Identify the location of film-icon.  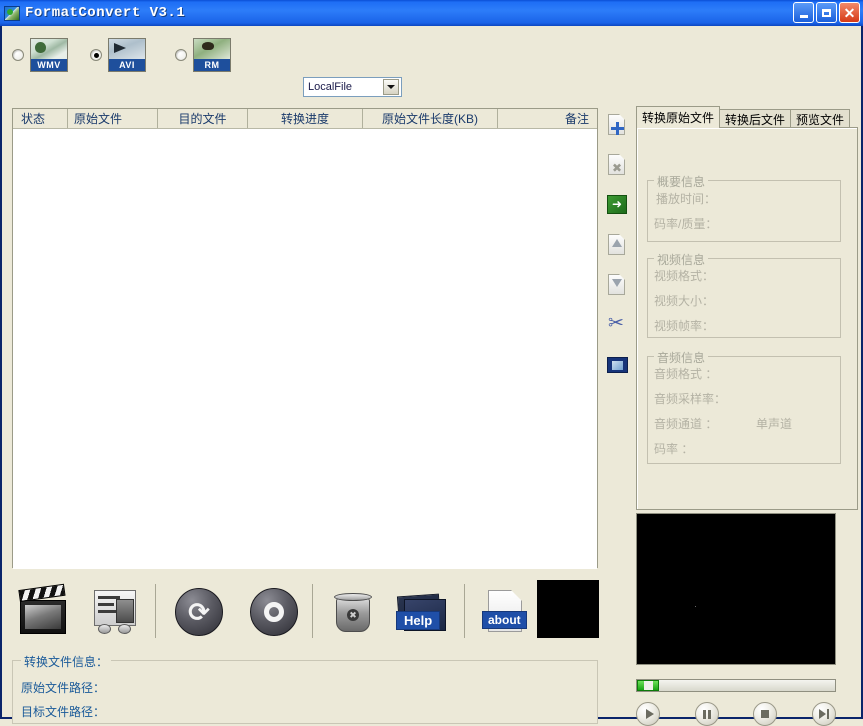
(617, 365).